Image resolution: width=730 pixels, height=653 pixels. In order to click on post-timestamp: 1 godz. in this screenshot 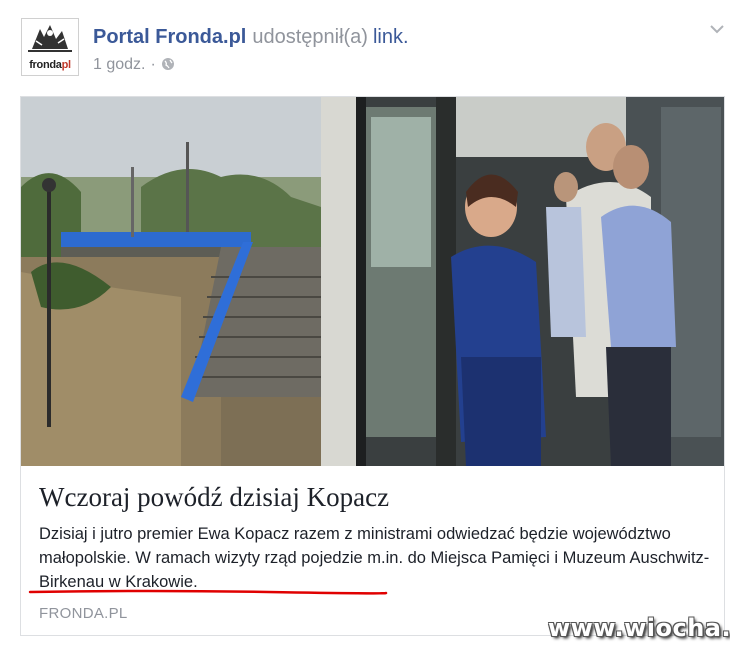, I will do `click(119, 64)`.